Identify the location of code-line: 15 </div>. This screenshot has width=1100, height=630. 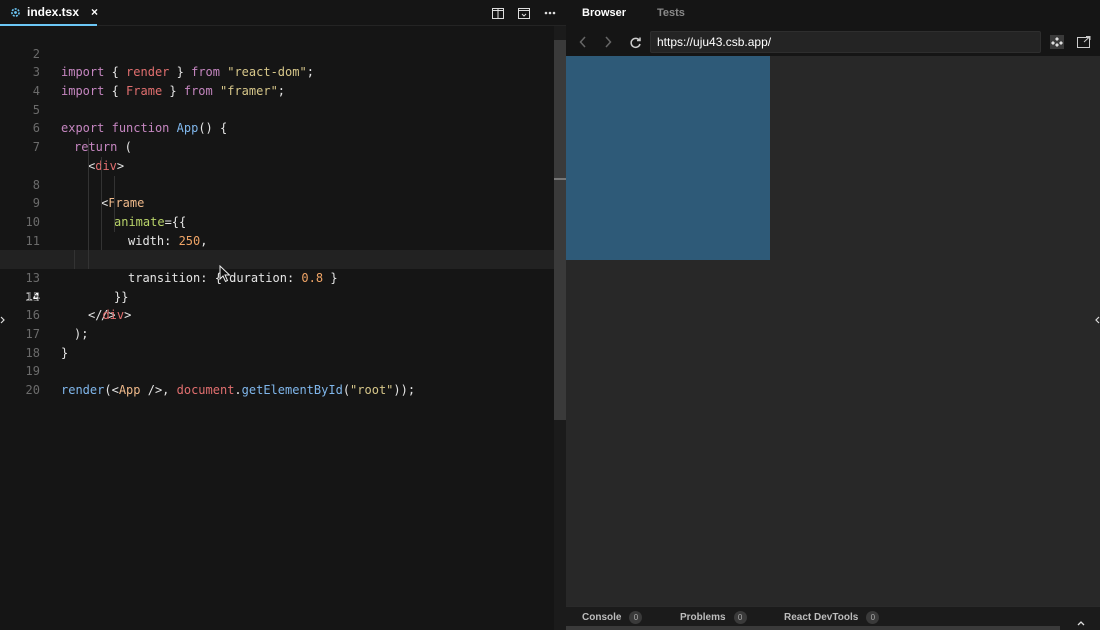
(277, 296).